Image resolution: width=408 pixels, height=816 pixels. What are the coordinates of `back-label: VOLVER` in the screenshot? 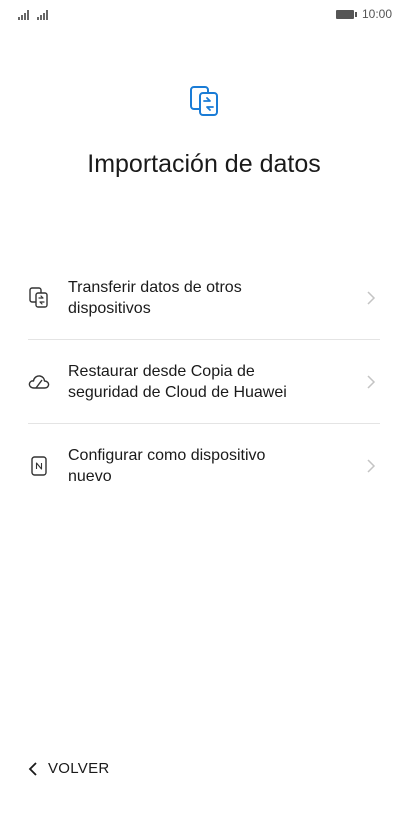 It's located at (79, 768).